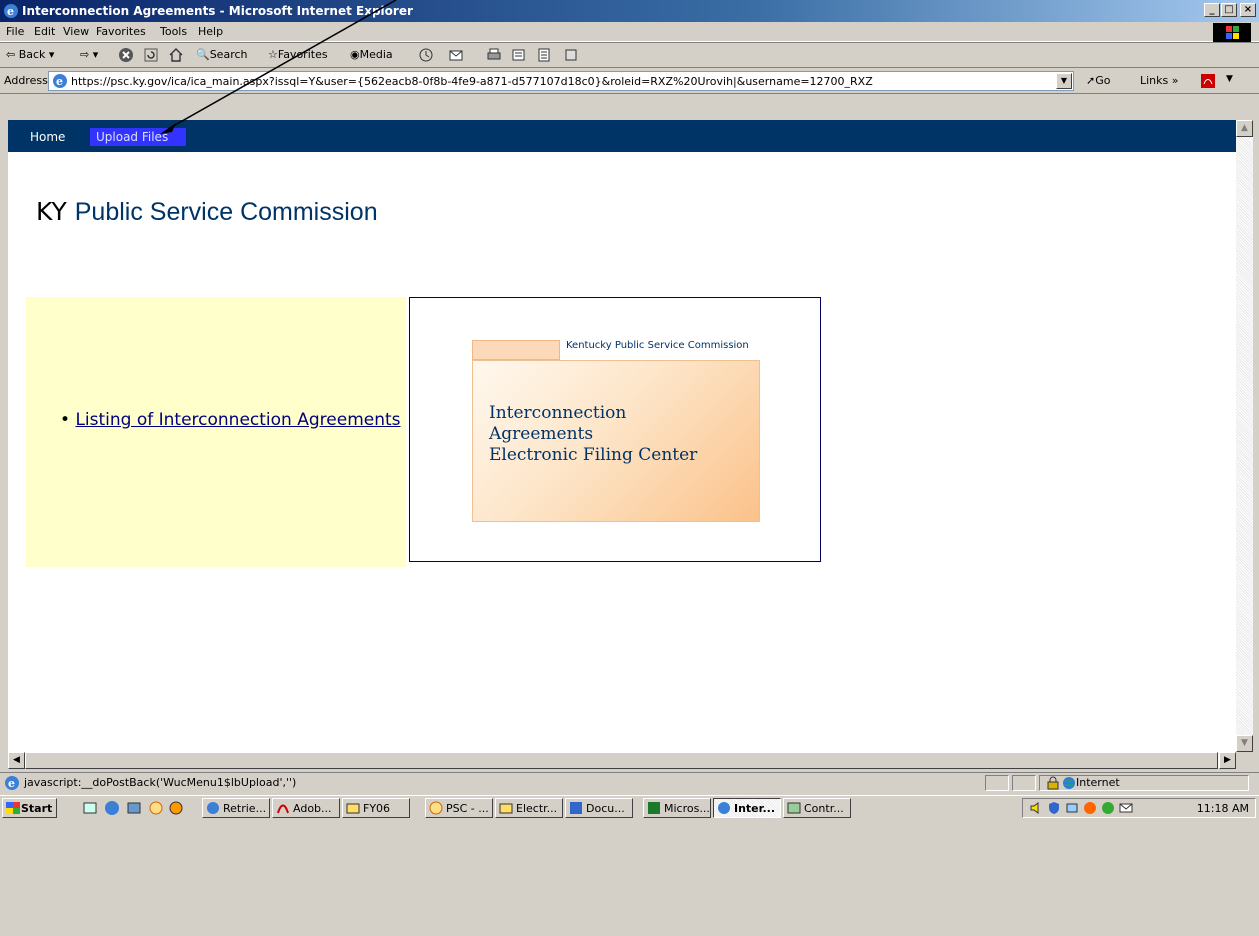 The image size is (1259, 936). What do you see at coordinates (1244, 128) in the screenshot?
I see `scroll-up-icon: ▲` at bounding box center [1244, 128].